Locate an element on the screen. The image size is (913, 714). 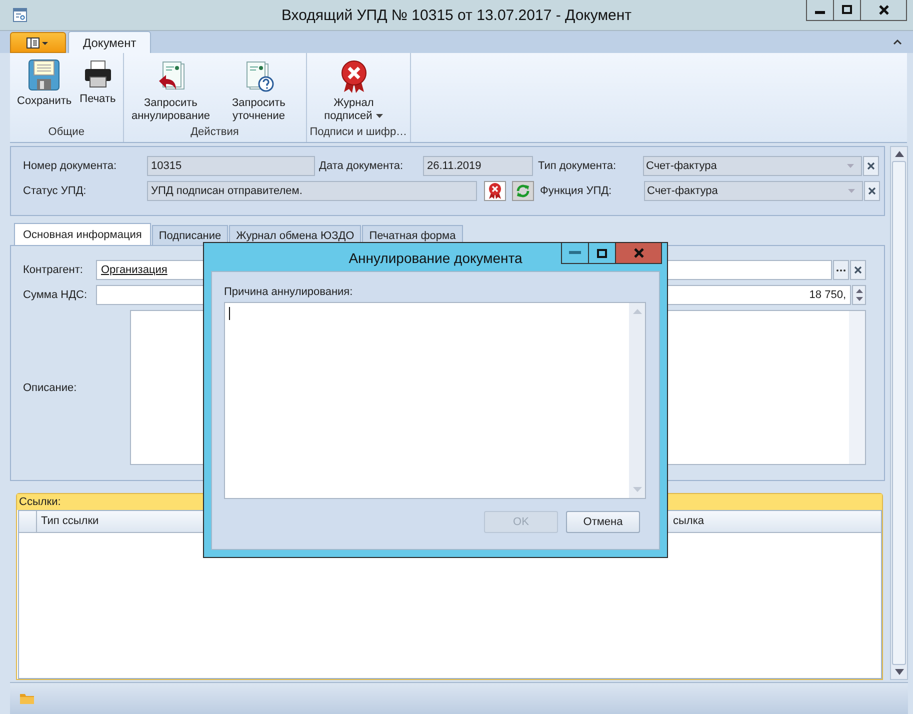
dialog-title: Аннулирование документа is located at coordinates (436, 258).